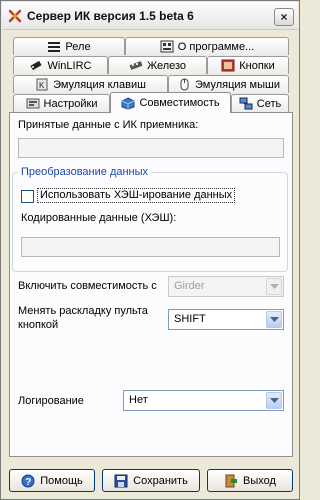 This screenshot has width=320, height=500. I want to click on hash-checkbox-label: Использовать ХЭШ-ирование данных, so click(136, 195).